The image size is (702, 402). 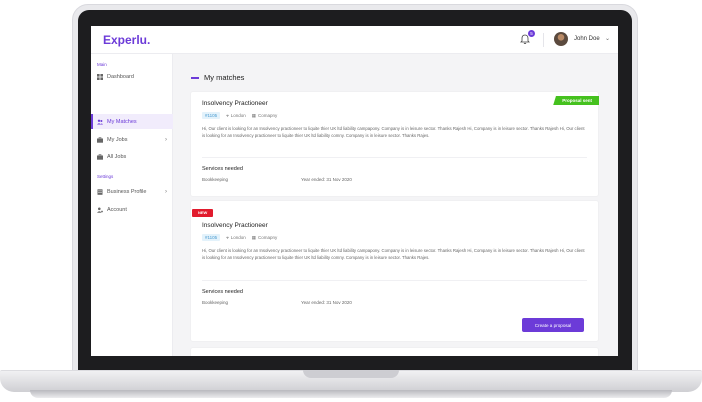 I want to click on sidebar-item-label: All Jobs, so click(x=117, y=156).